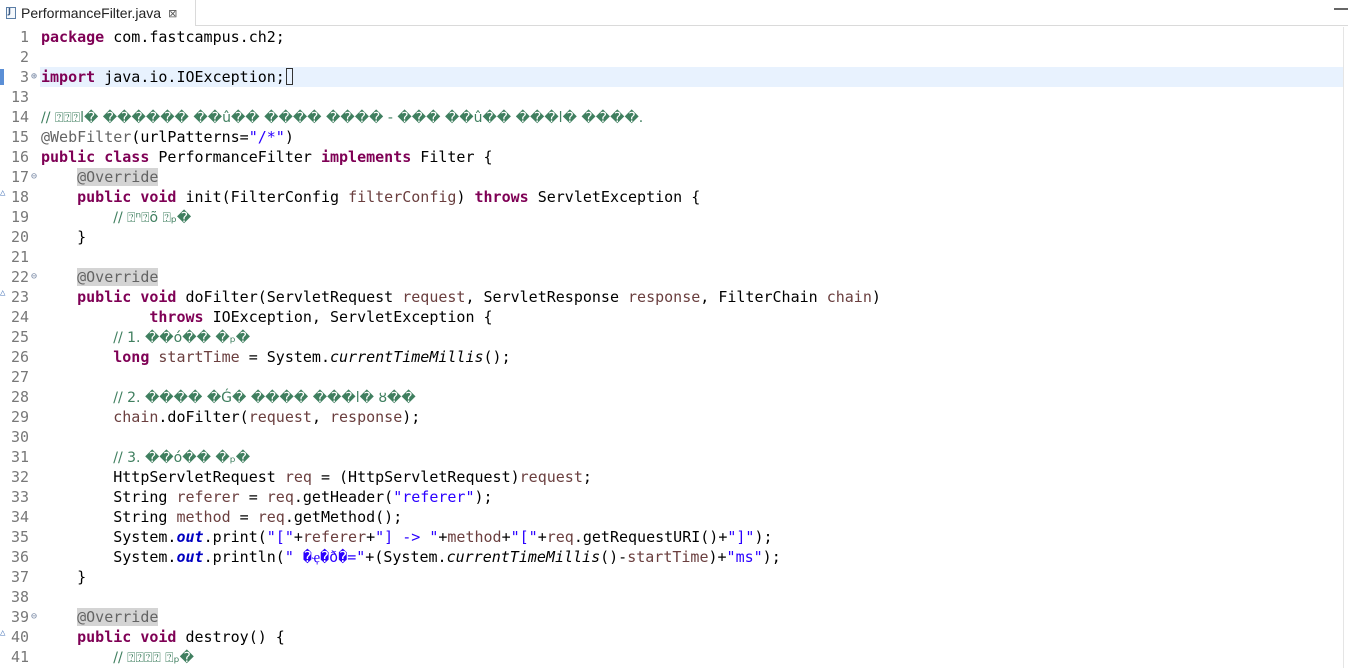  Describe the element at coordinates (670, 437) in the screenshot. I see `code-line: 30` at that location.